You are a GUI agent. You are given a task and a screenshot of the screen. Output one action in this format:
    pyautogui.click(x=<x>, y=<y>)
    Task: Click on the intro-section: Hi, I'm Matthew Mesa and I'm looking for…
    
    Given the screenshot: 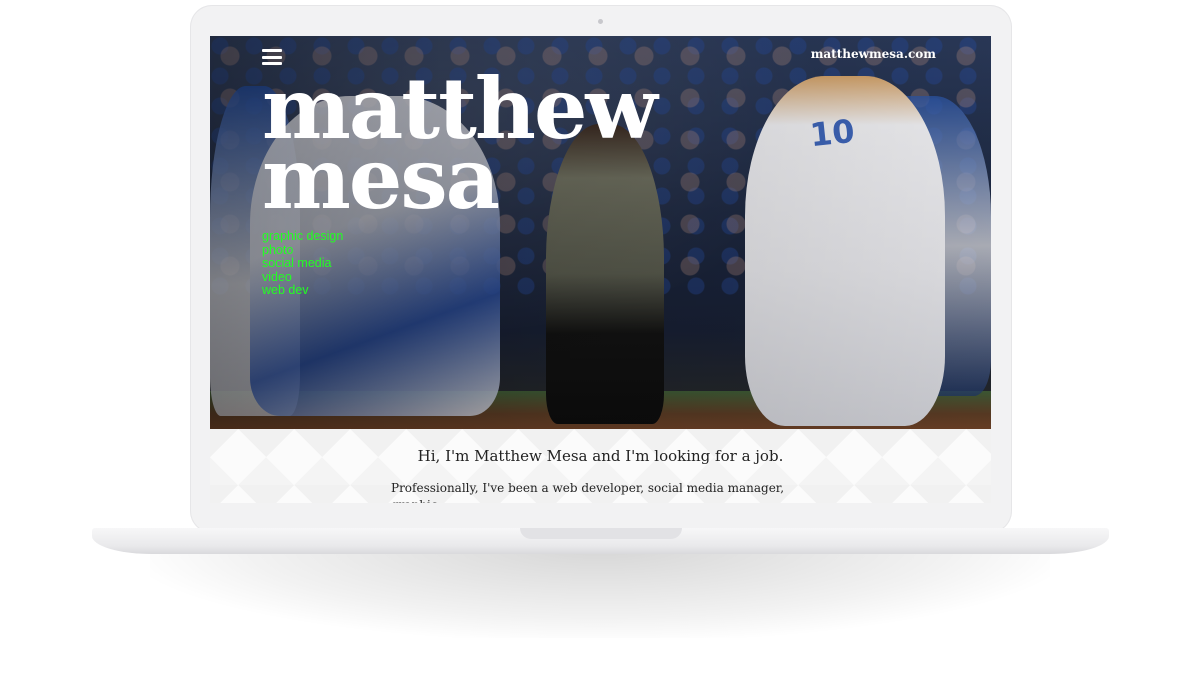 What is the action you would take?
    pyautogui.click(x=600, y=466)
    